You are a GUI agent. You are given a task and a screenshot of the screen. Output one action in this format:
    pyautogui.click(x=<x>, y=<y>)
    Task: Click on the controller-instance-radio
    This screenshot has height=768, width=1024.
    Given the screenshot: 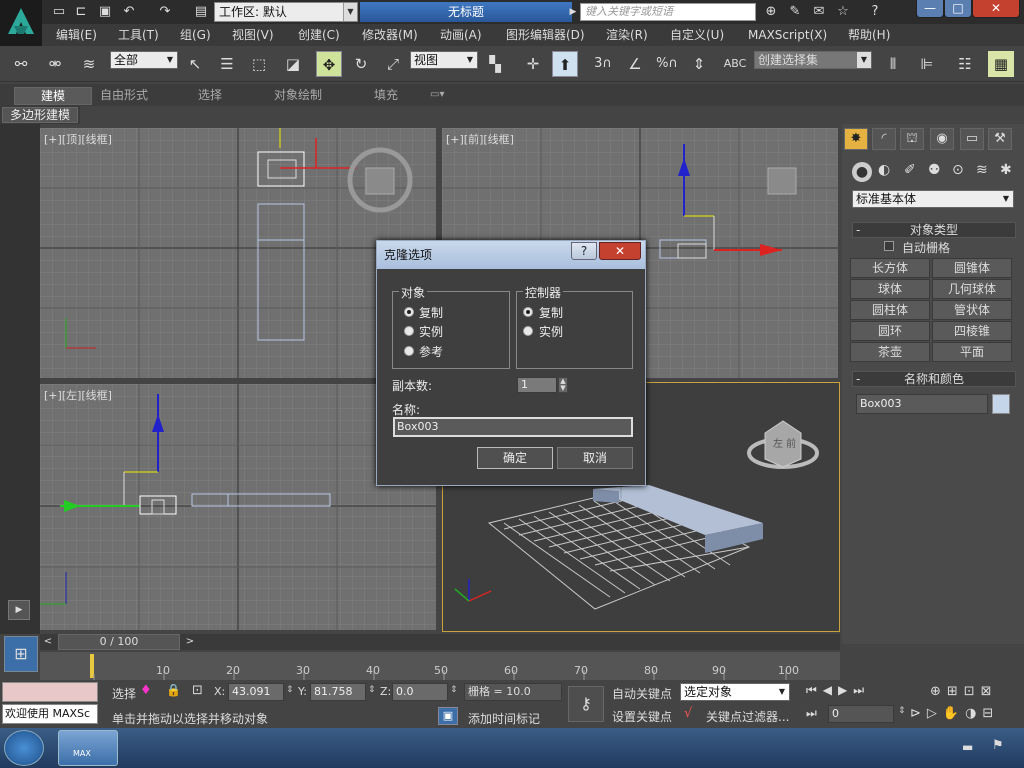 What is the action you would take?
    pyautogui.click(x=528, y=331)
    